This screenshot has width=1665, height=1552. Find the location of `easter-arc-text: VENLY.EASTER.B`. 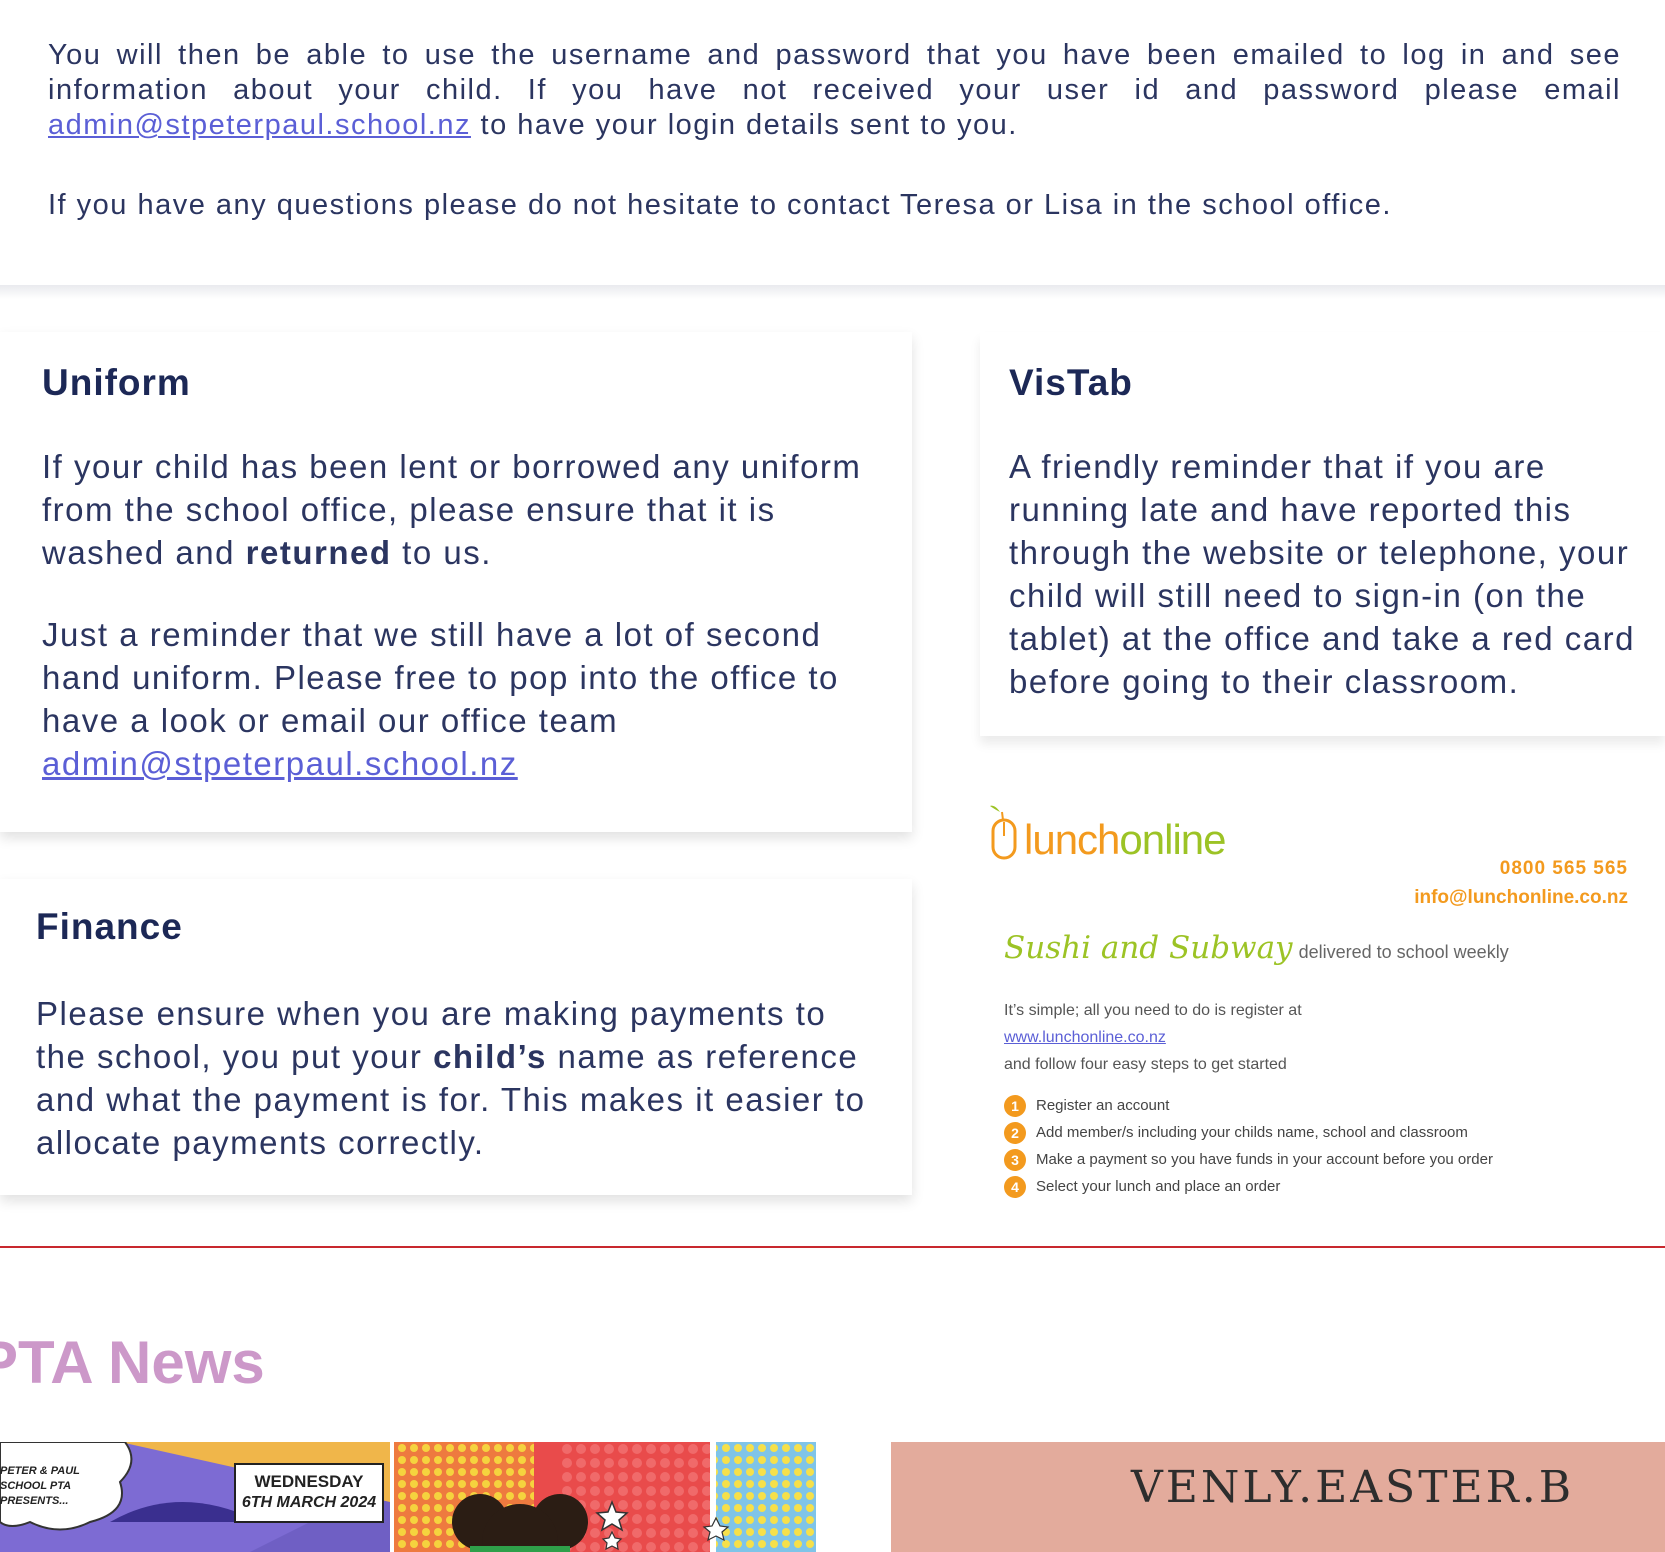

easter-arc-text: VENLY.EASTER.B is located at coordinates (1353, 1487).